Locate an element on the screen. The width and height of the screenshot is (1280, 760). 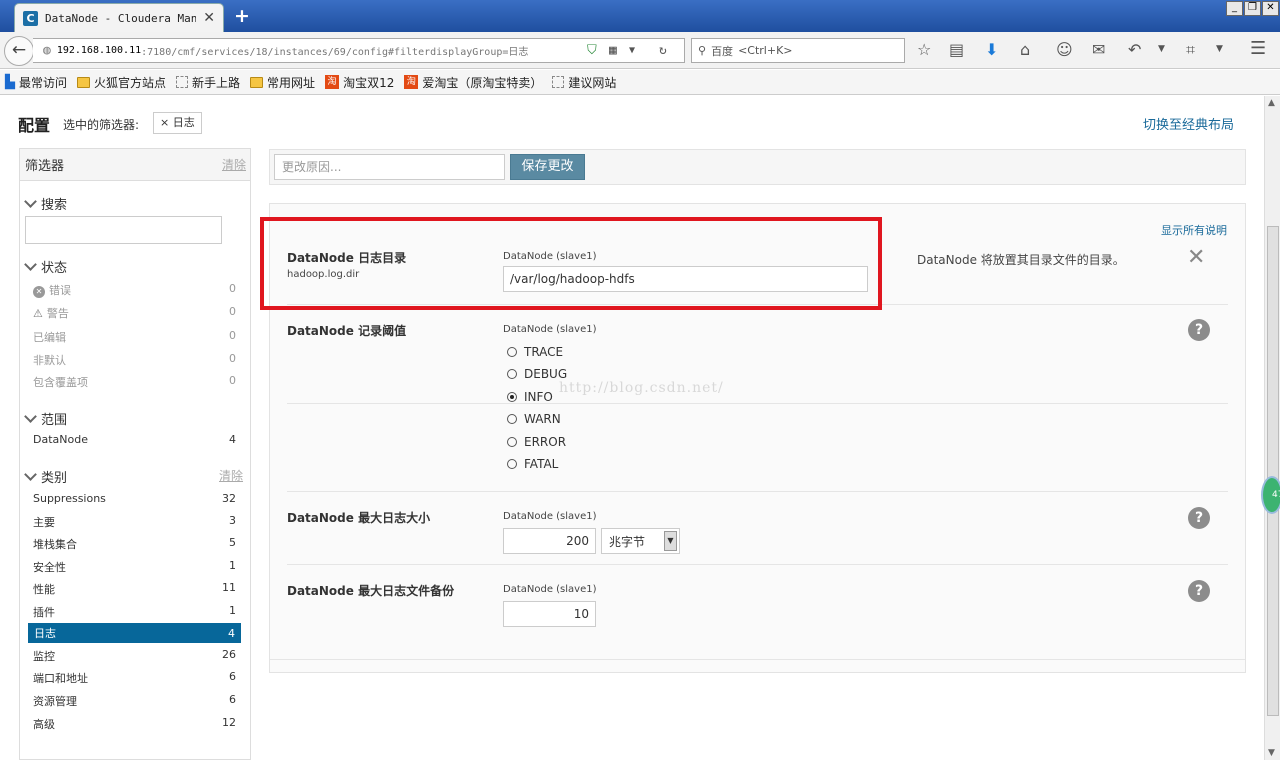
bookmark-getting-started: 新手上路 is located at coordinates (208, 82).